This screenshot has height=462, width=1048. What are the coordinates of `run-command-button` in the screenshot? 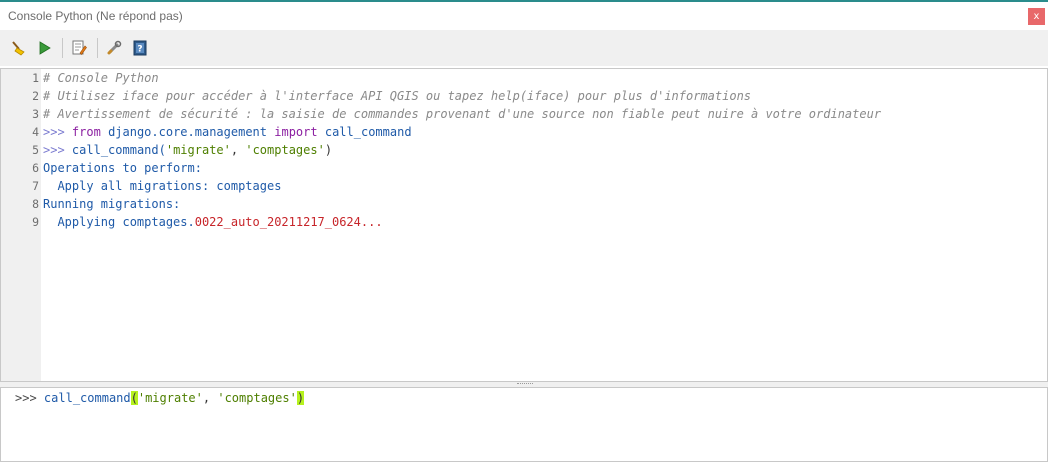 It's located at (44, 48).